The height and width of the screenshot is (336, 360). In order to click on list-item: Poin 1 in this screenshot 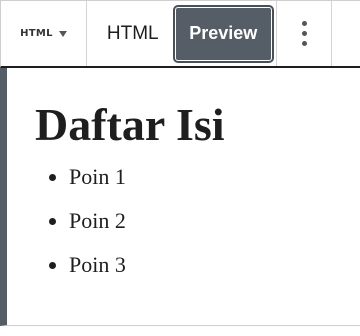, I will do `click(214, 177)`.